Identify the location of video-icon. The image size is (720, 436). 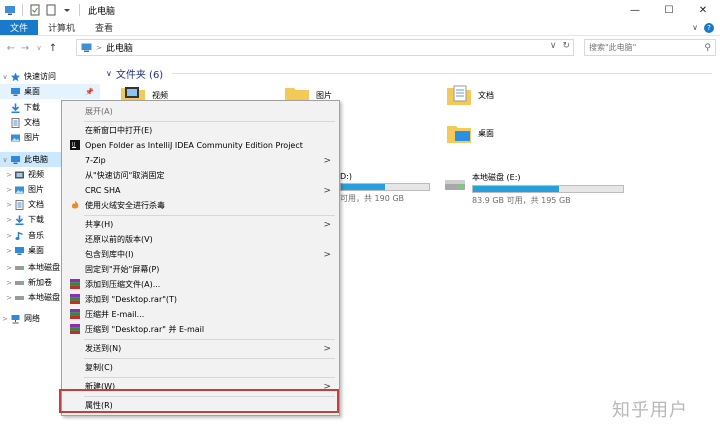
(19, 174).